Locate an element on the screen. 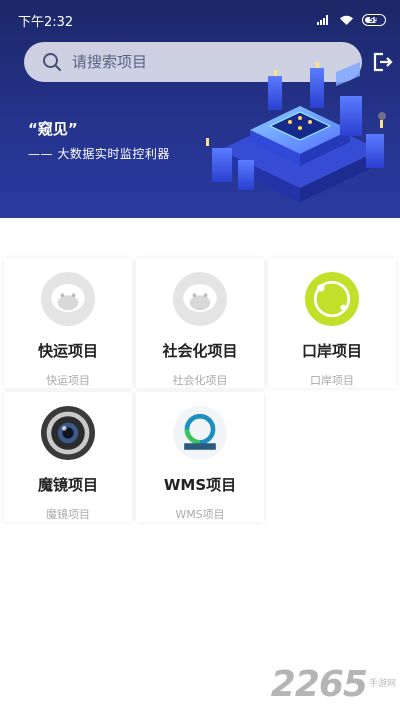 The width and height of the screenshot is (400, 711). status-time: 下午2:32 is located at coordinates (46, 22).